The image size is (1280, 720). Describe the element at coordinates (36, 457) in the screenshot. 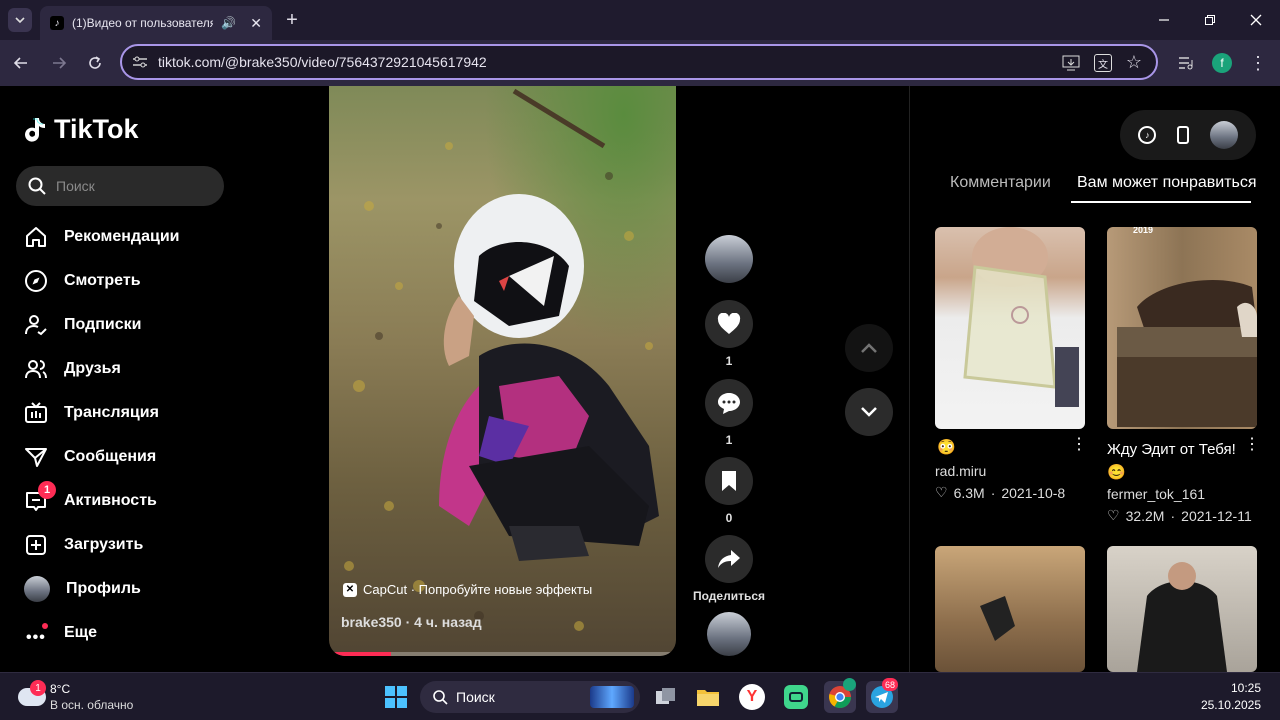

I see `messages-icon` at that location.